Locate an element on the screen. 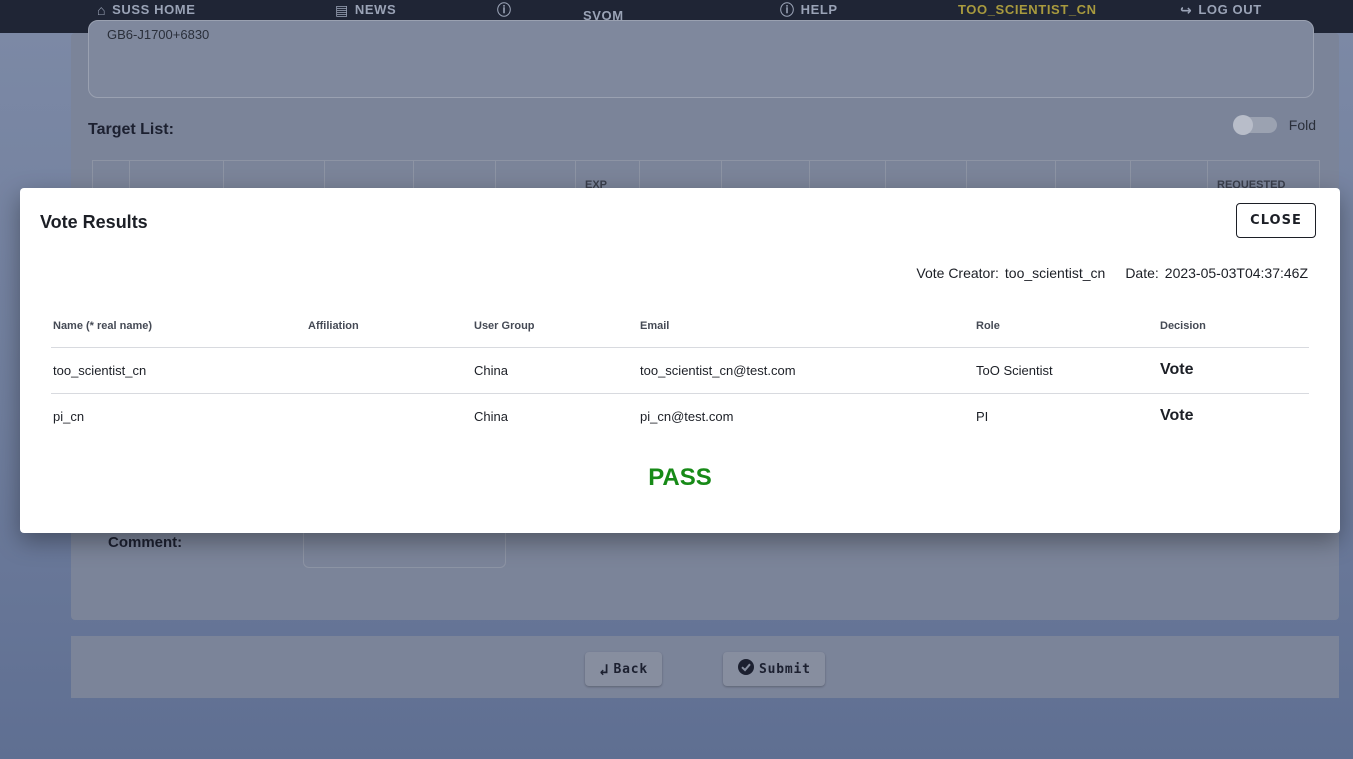 Image resolution: width=1353 pixels, height=759 pixels. cell-role: PI is located at coordinates (982, 416).